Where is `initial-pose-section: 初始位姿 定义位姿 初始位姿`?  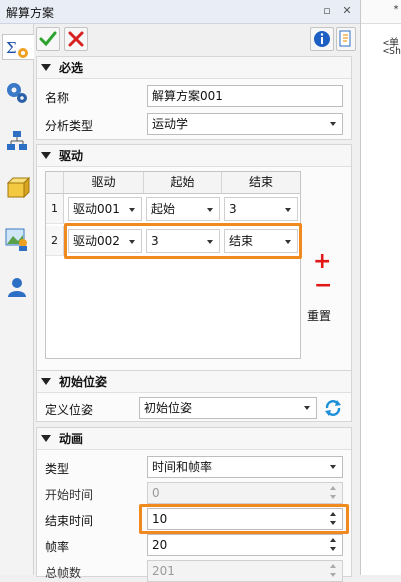
initial-pose-section: 初始位姿 定义位姿 初始位姿 is located at coordinates (194, 396).